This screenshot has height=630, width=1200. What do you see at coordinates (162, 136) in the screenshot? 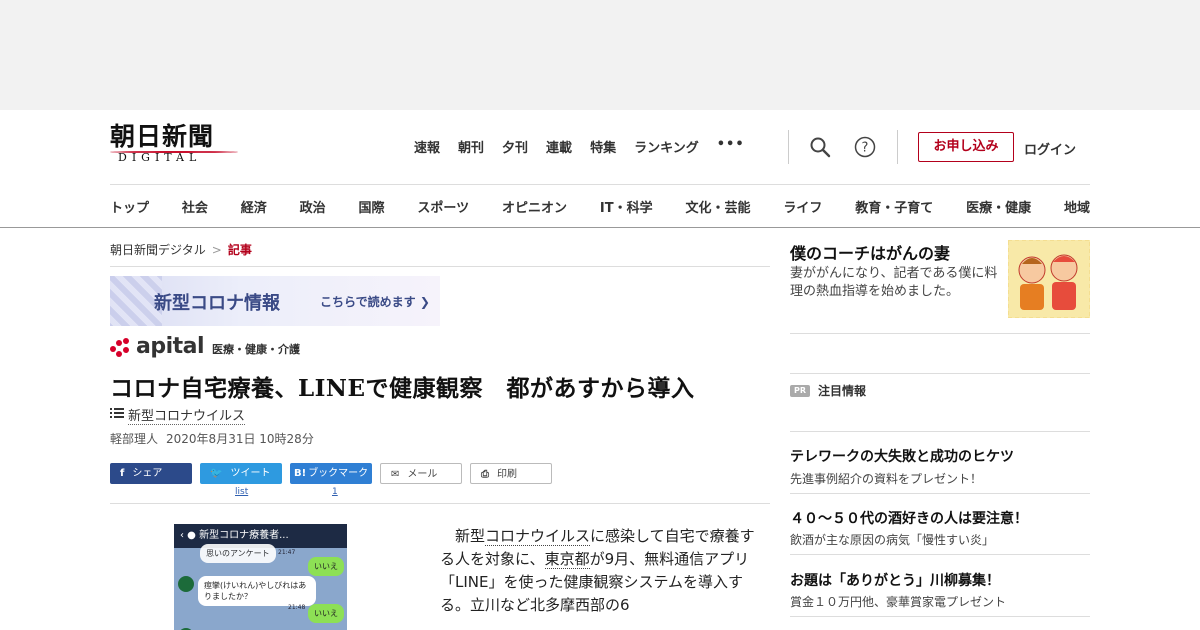
I see `logo-main: 朝日新聞` at bounding box center [162, 136].